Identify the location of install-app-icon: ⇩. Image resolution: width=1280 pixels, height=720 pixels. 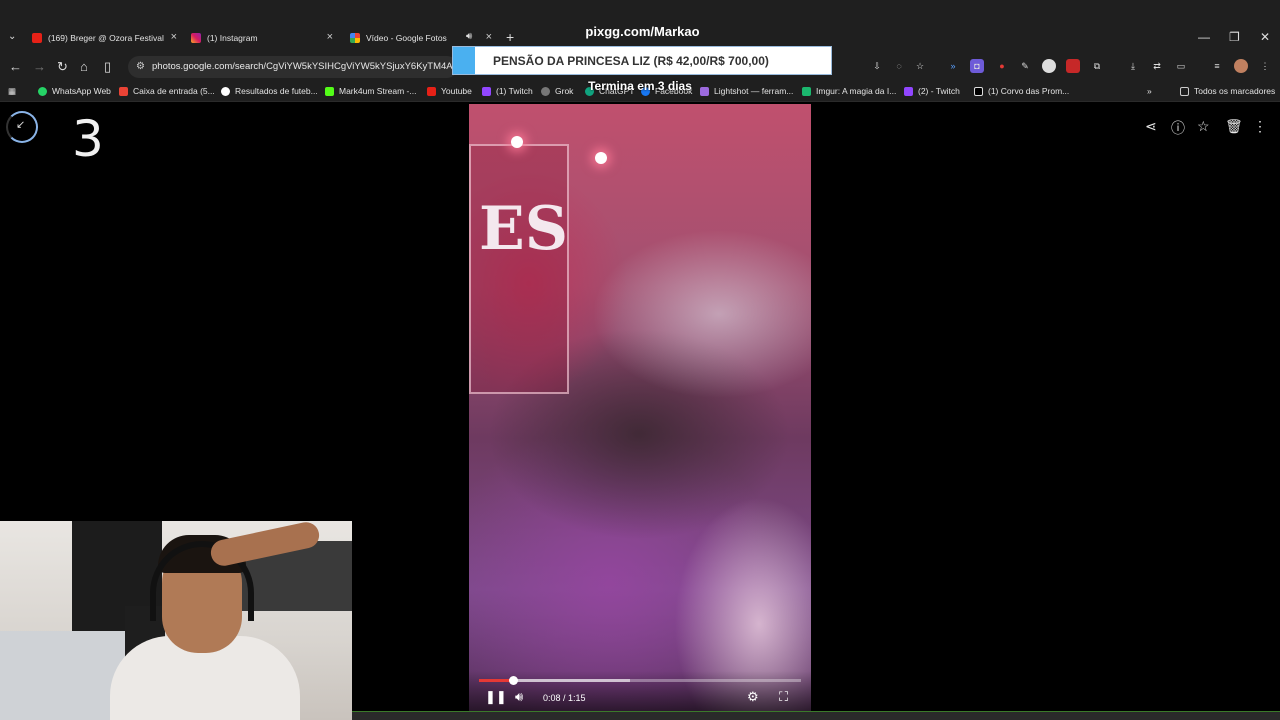
(877, 66).